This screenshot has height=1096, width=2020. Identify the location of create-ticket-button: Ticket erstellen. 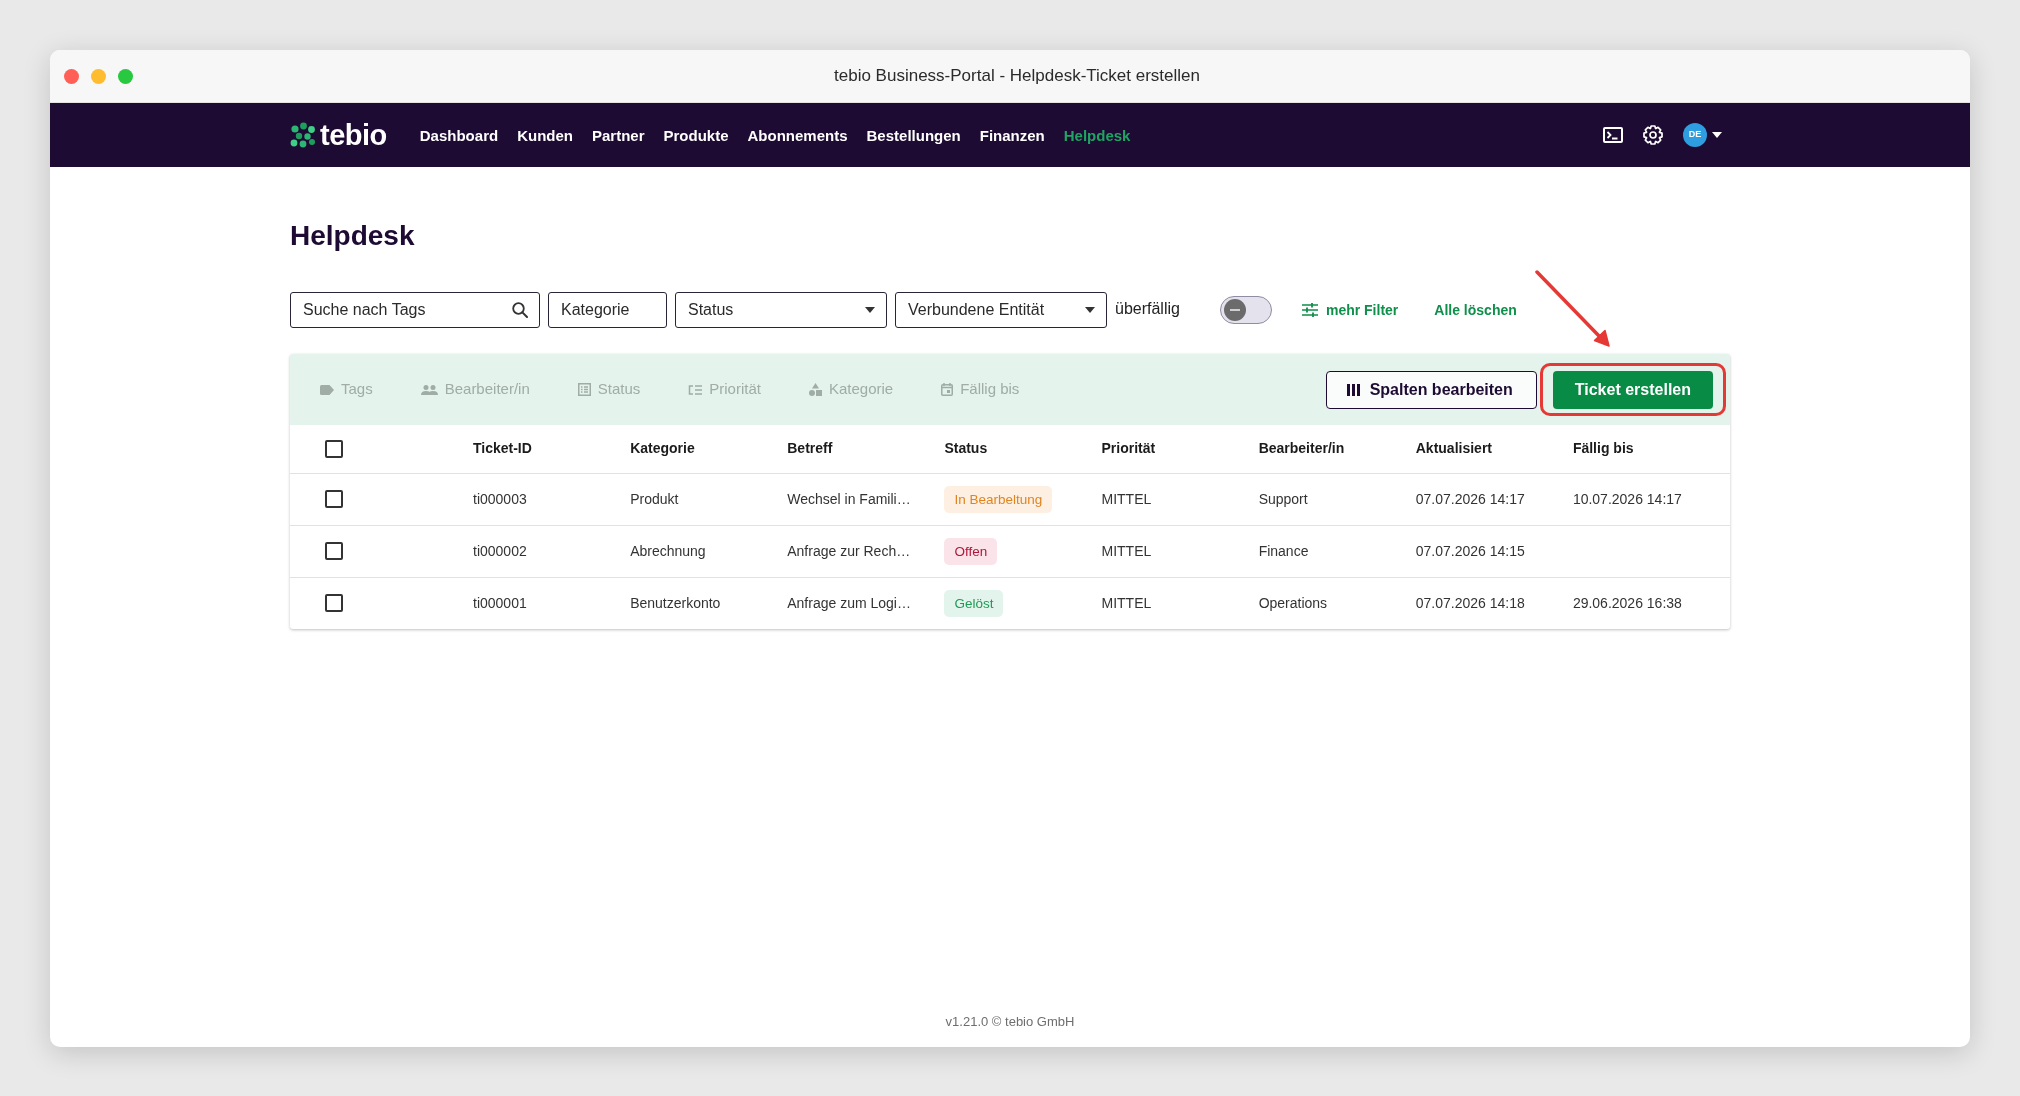
(1632, 390).